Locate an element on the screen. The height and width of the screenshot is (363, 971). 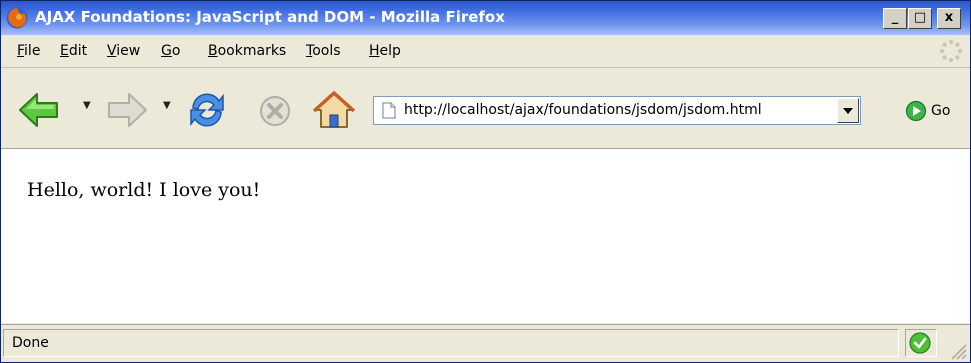
menu-edit-accel: E is located at coordinates (64, 51).